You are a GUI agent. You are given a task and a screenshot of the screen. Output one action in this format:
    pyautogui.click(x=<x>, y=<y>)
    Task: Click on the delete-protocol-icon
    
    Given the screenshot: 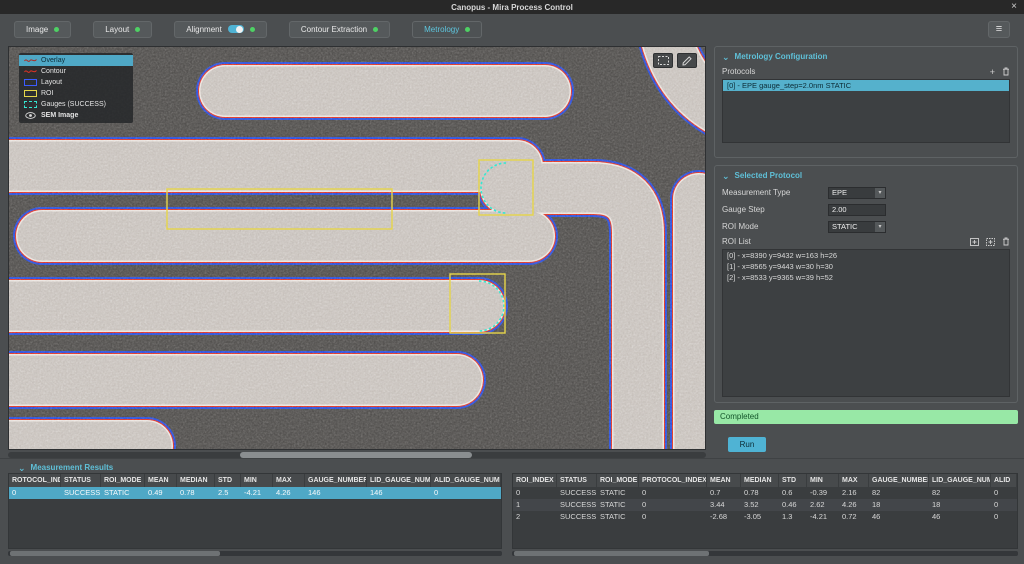 What is the action you would take?
    pyautogui.click(x=1006, y=71)
    